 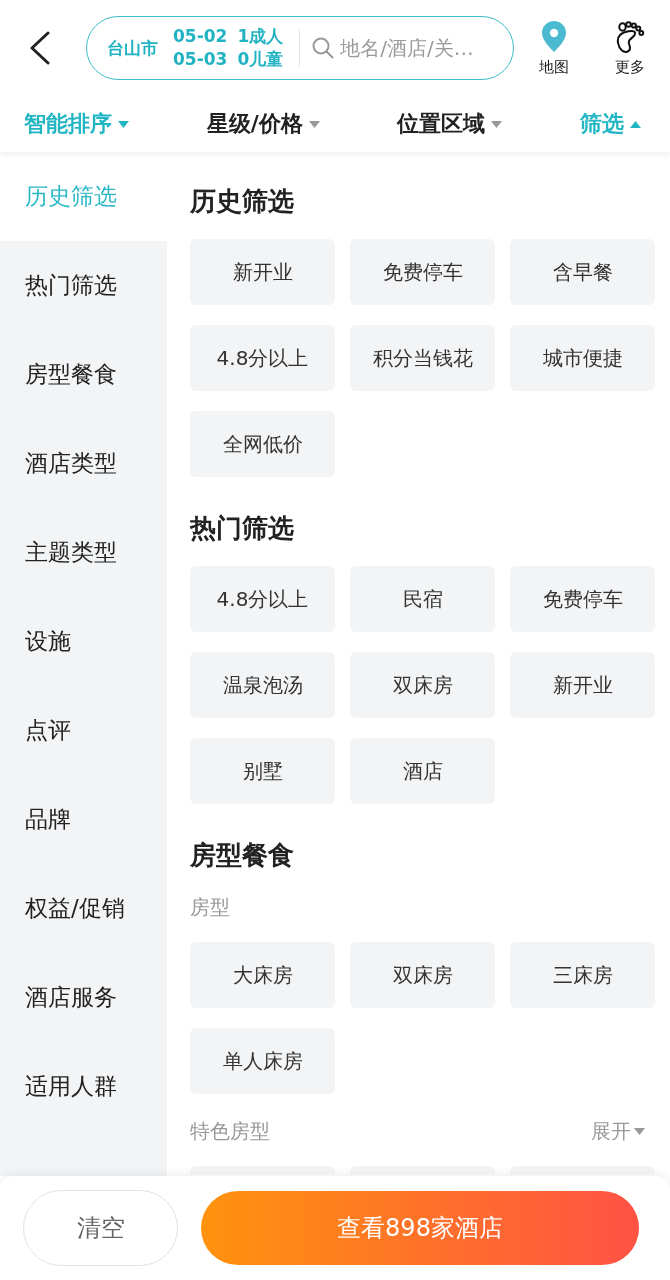 What do you see at coordinates (262, 975) in the screenshot?
I see `filter-chip: 大床房` at bounding box center [262, 975].